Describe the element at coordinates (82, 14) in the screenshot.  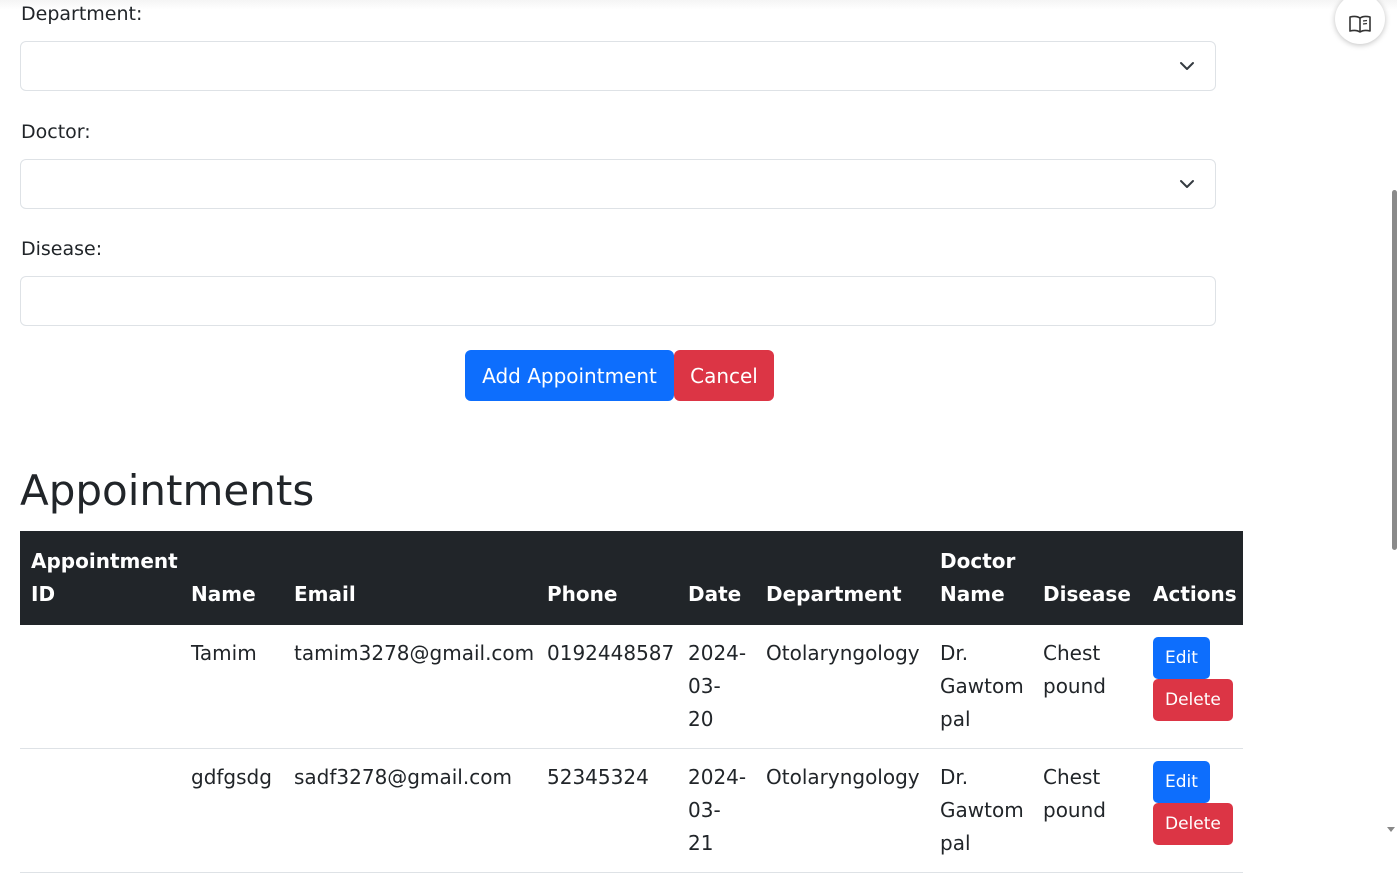
I see `department-label: Department:` at that location.